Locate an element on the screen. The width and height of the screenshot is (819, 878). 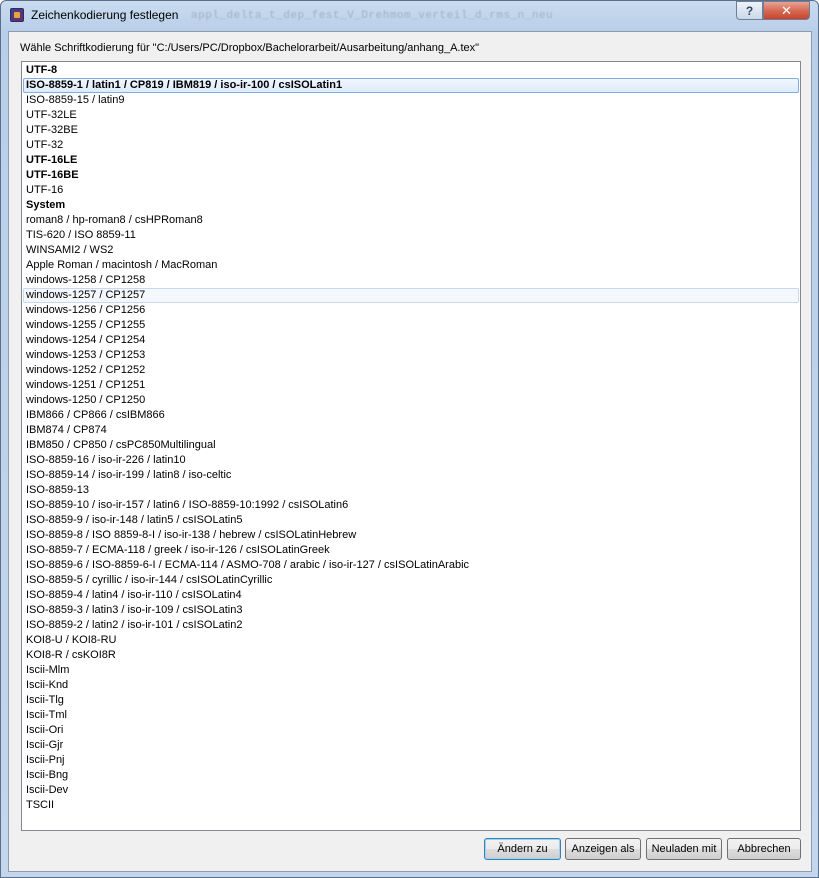
encoding-list-item: IBM866 / CP866 / csIBM866 is located at coordinates (411, 415).